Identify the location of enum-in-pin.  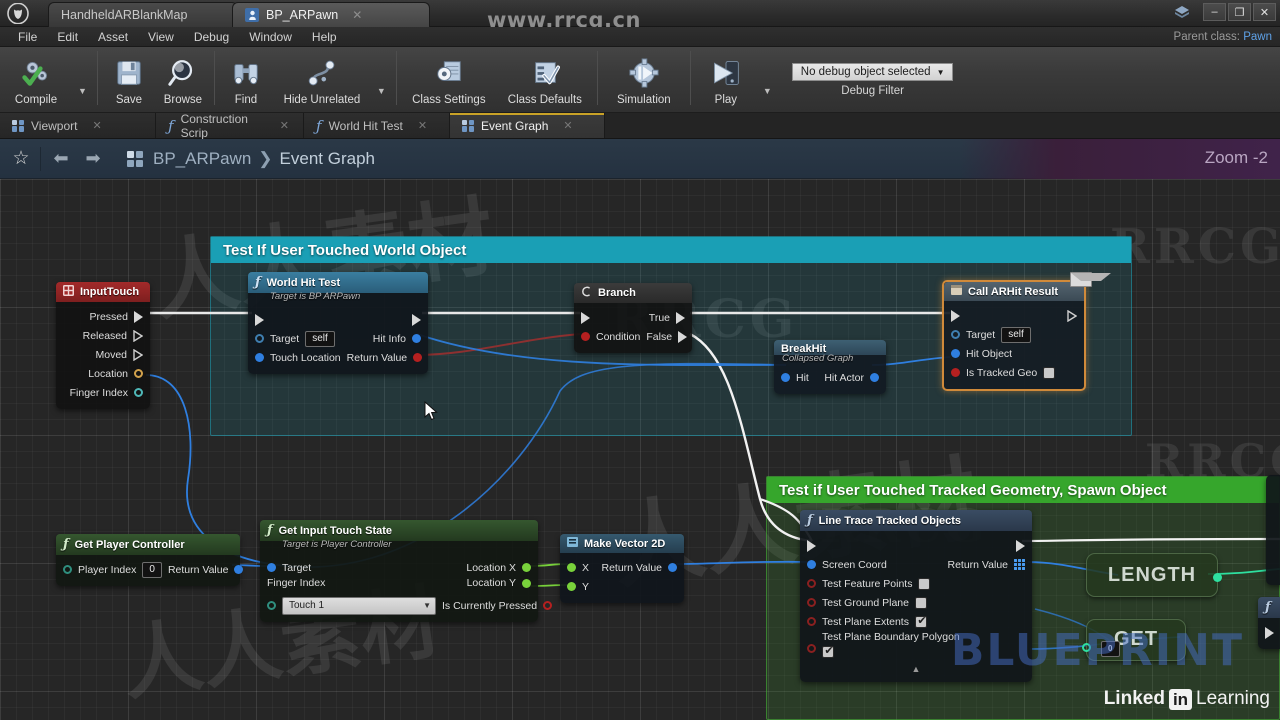
(271, 605).